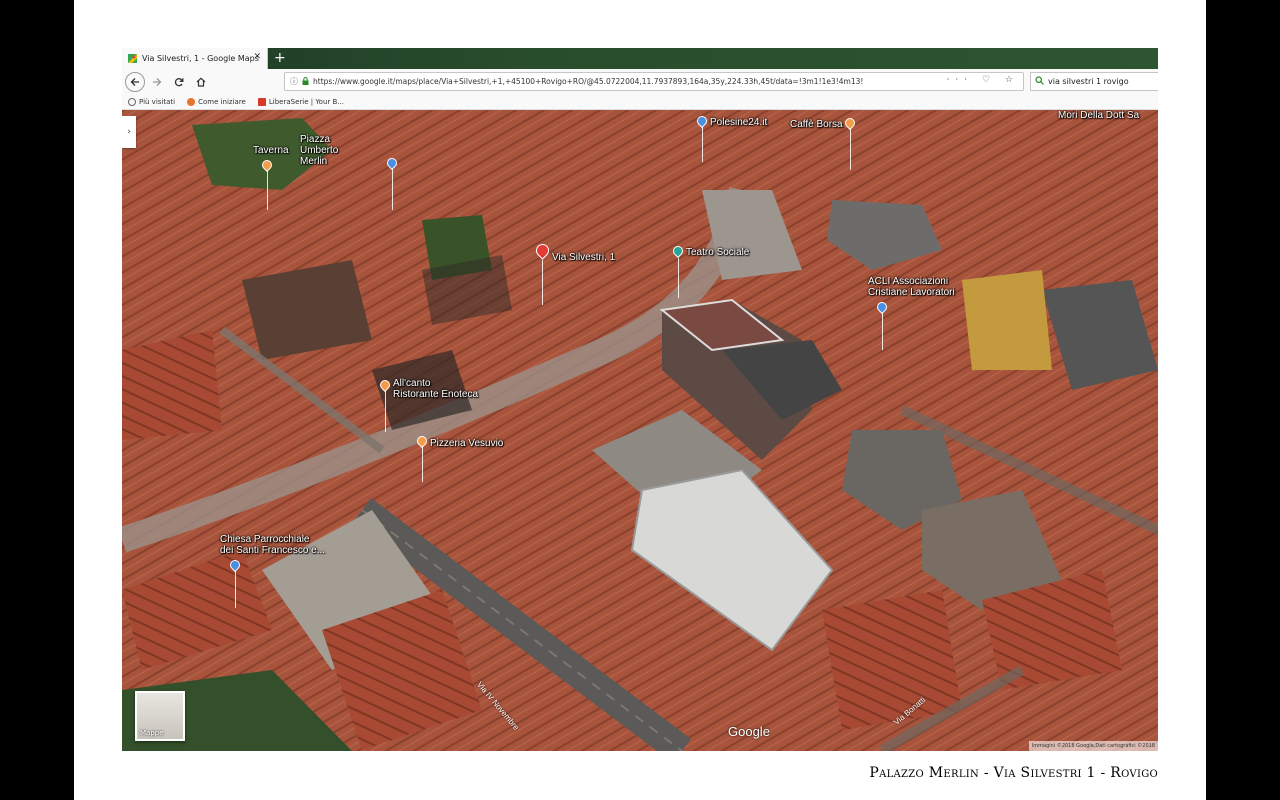 This screenshot has height=800, width=1280. Describe the element at coordinates (129, 132) in the screenshot. I see `collapse-panel-button: ›` at that location.